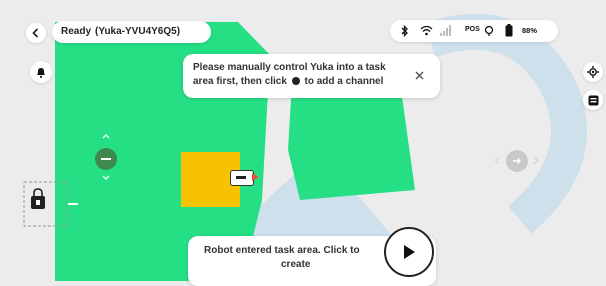 This screenshot has width=606, height=286. I want to click on chevron-up-icon, so click(106, 136).